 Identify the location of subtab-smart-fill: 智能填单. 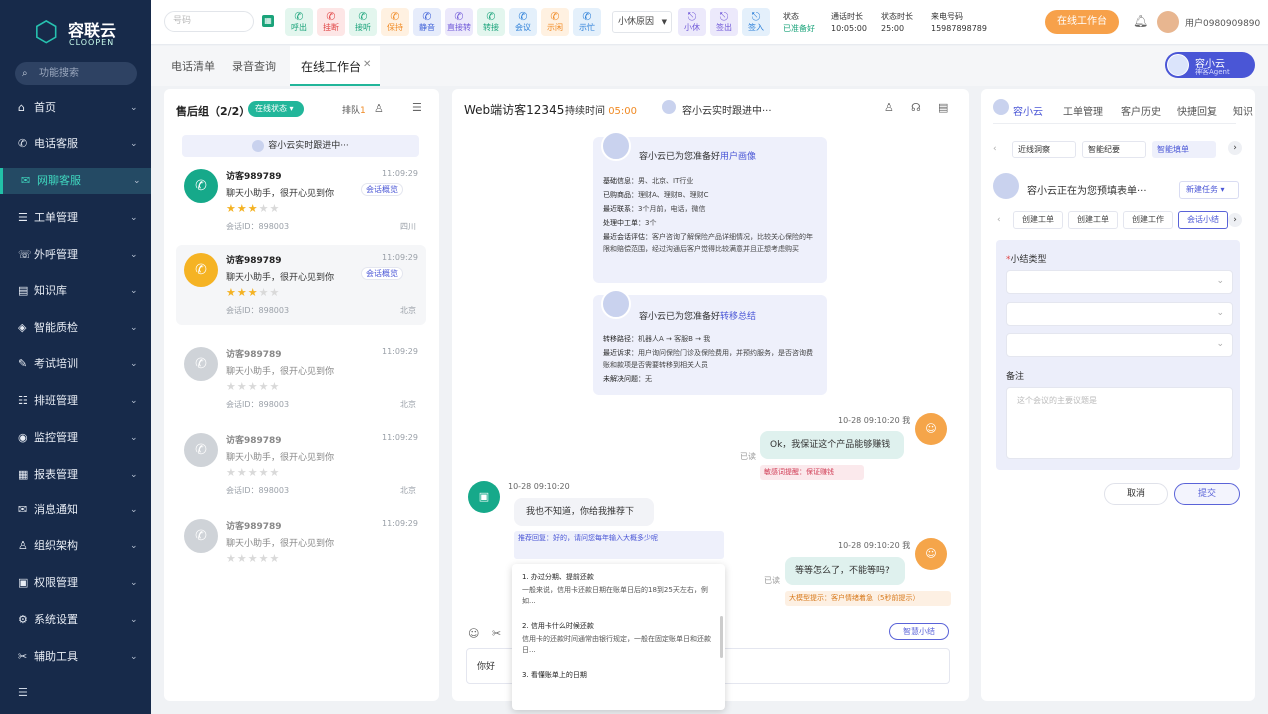
(1184, 149).